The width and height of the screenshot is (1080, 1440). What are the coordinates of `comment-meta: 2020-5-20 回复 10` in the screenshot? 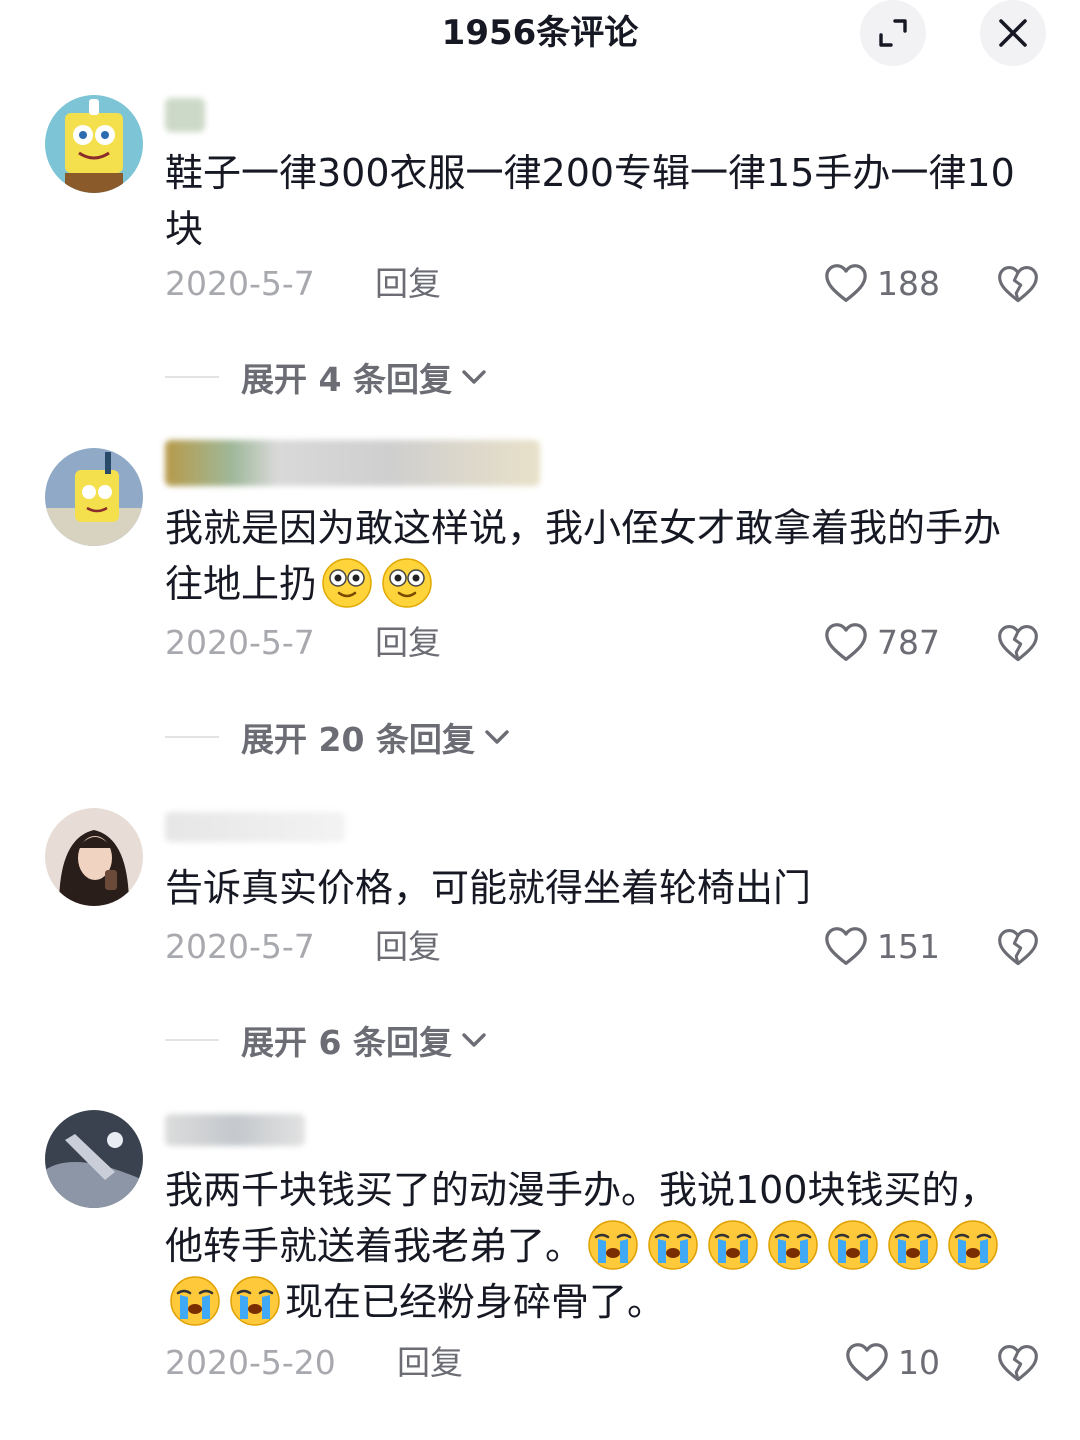 It's located at (602, 1363).